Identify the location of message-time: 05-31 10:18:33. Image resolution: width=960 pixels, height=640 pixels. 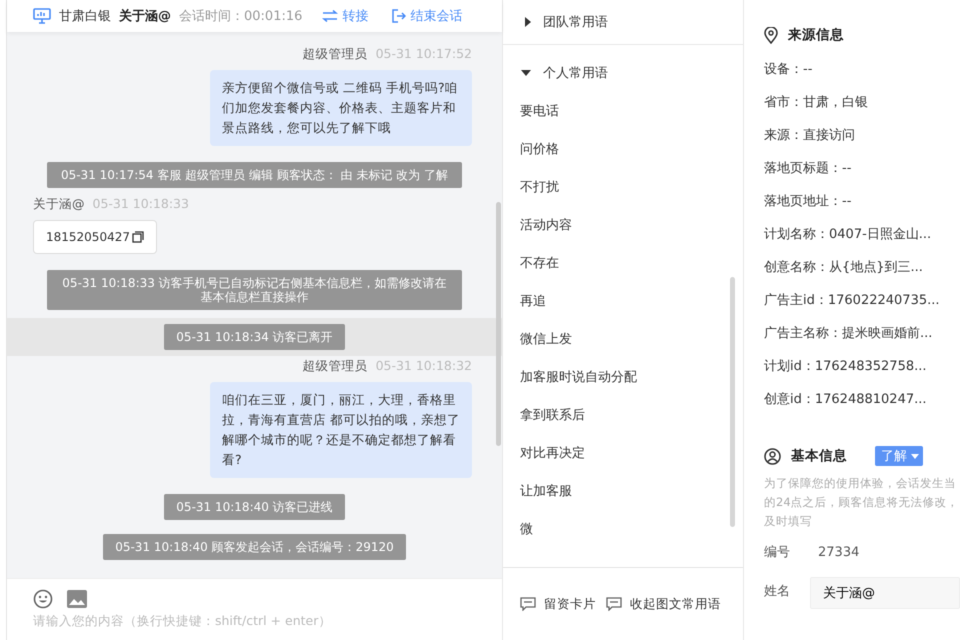
(140, 204).